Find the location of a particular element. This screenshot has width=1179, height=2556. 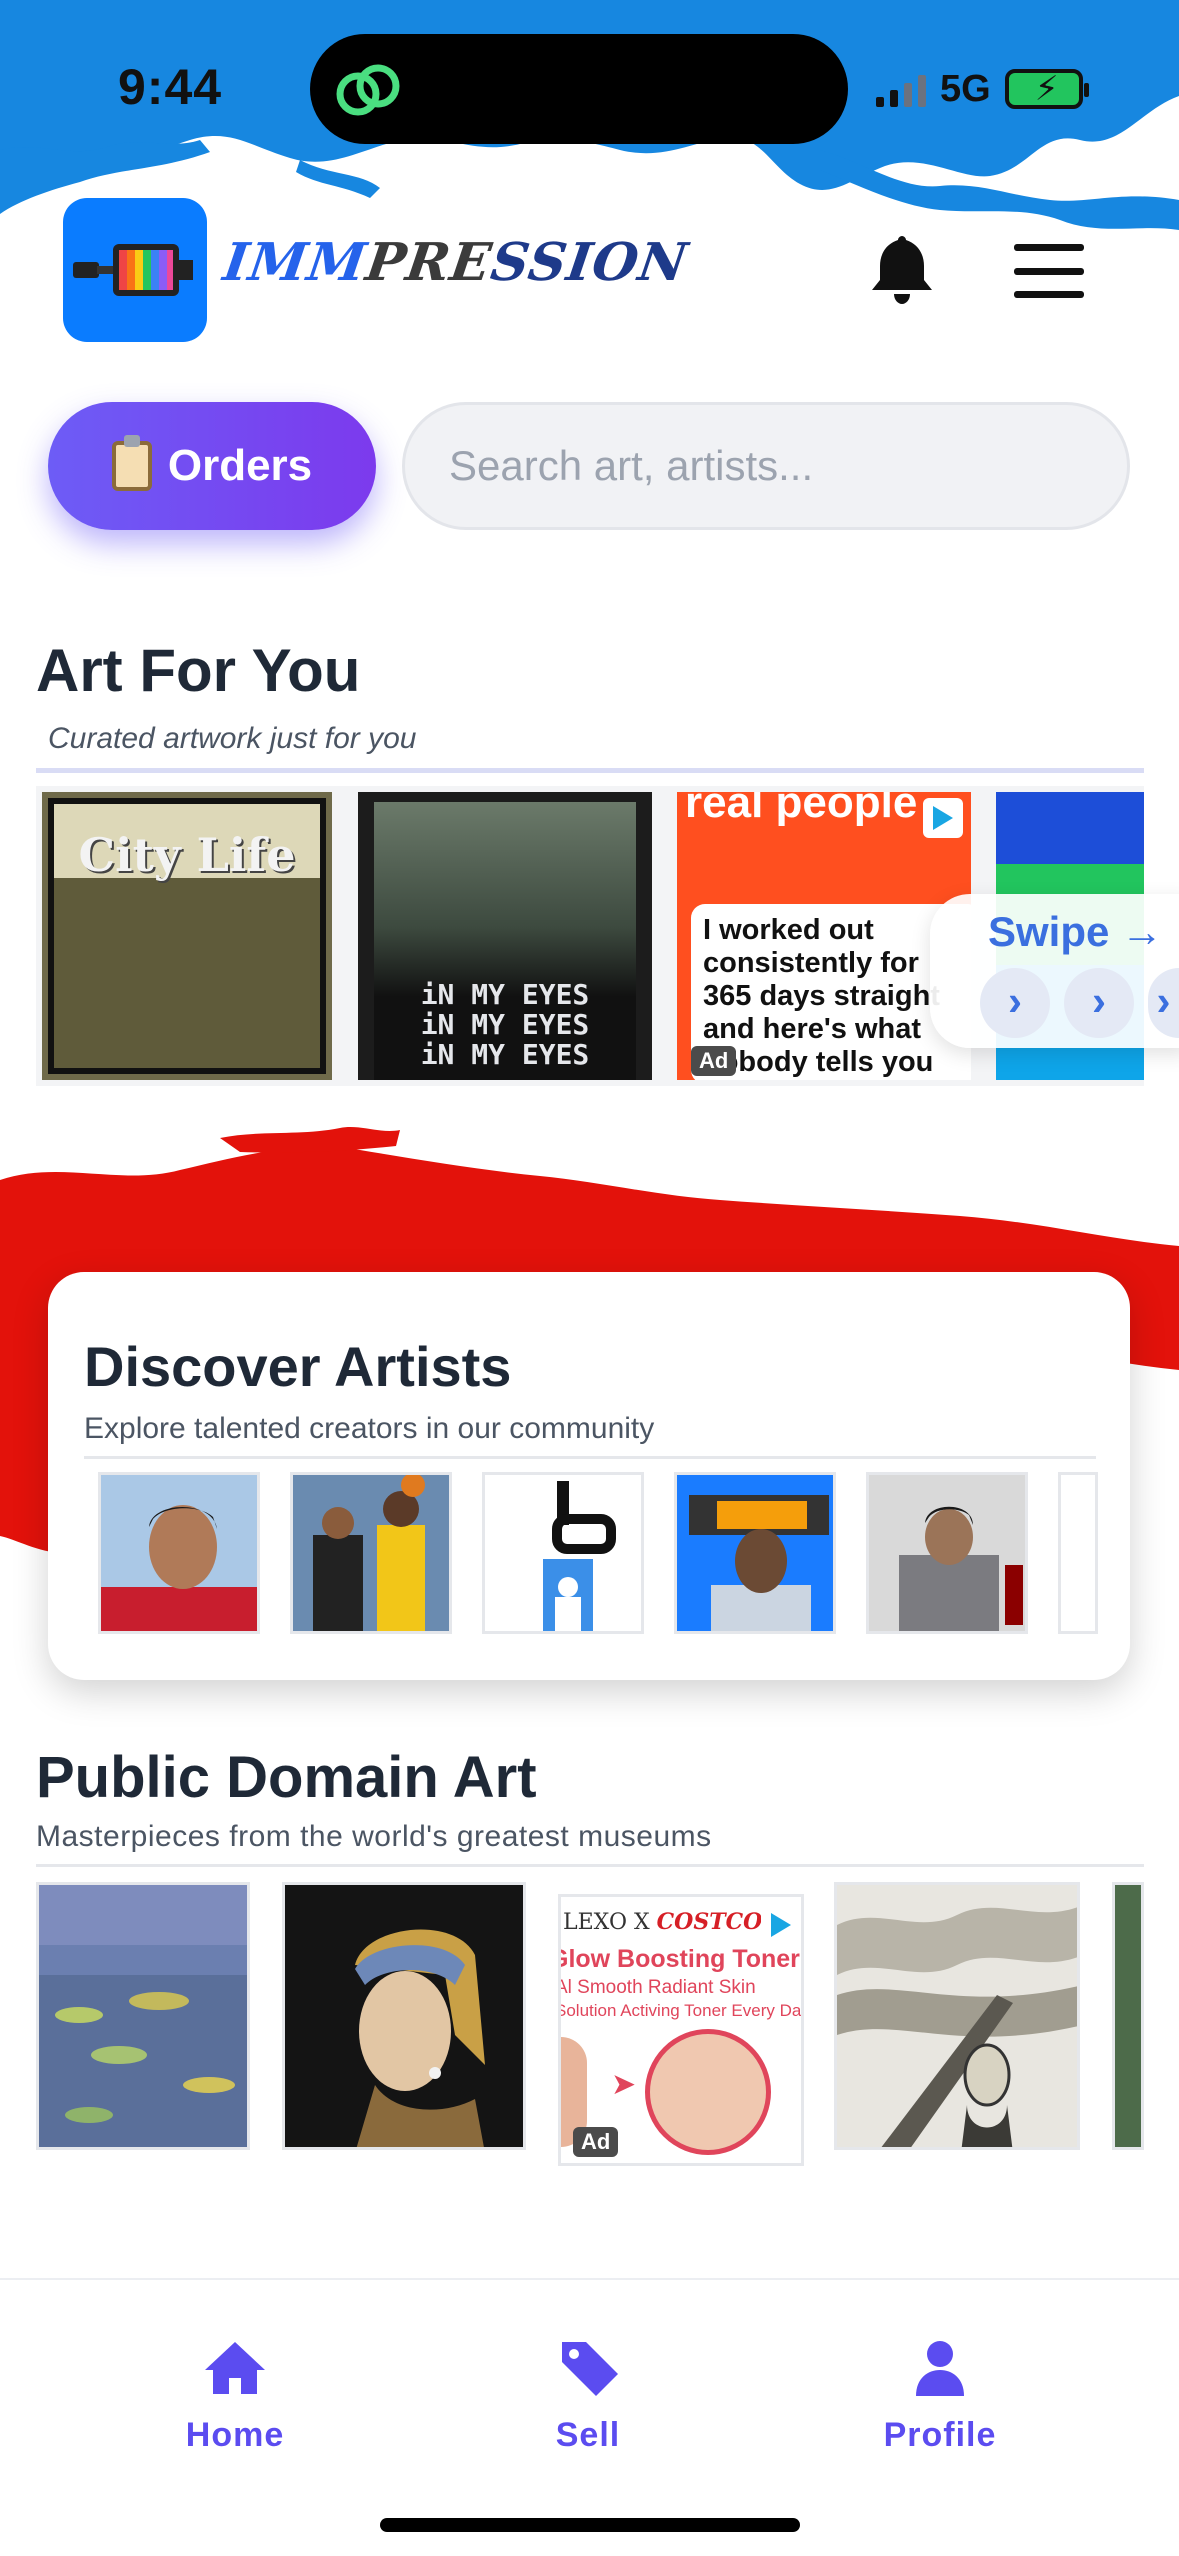

ad-brand: LEXO X COSTCO is located at coordinates (663, 1922).